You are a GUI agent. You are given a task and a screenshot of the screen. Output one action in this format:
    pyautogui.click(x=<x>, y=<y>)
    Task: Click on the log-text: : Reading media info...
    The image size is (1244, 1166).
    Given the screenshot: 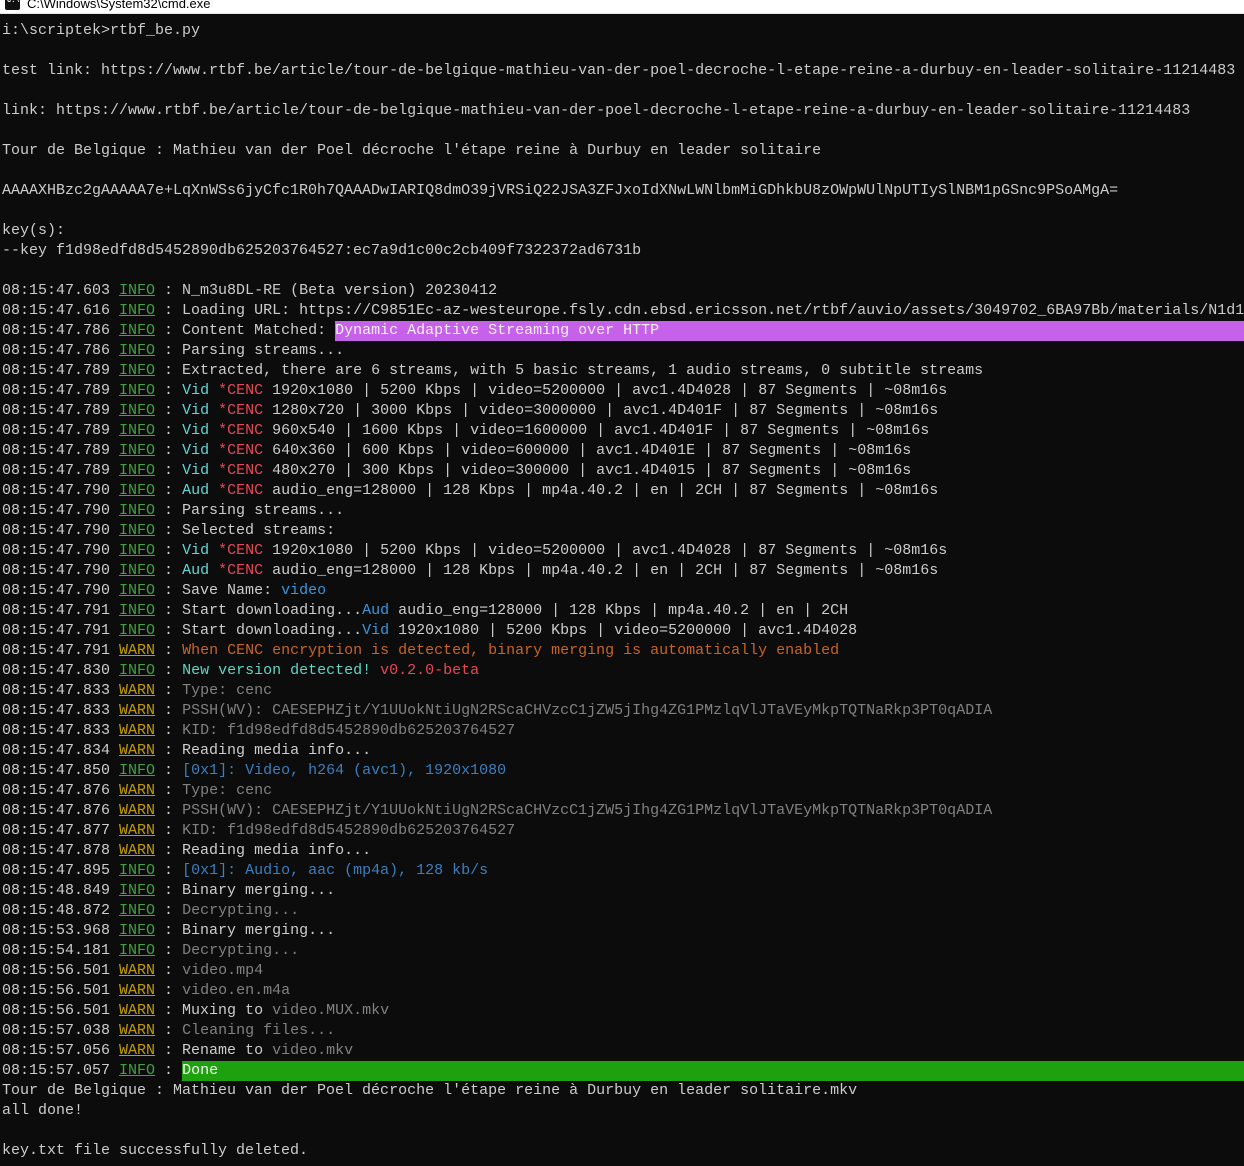 What is the action you would take?
    pyautogui.click(x=263, y=750)
    